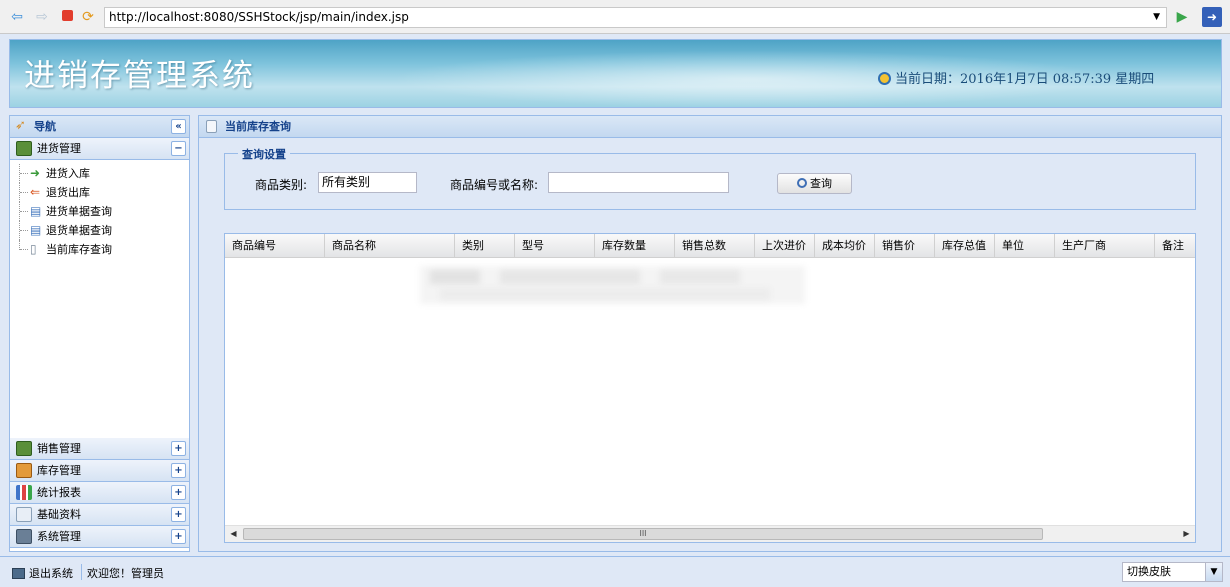 This screenshot has height=587, width=1230. What do you see at coordinates (99, 537) in the screenshot?
I see `accordion-system: 系统管理 +` at bounding box center [99, 537].